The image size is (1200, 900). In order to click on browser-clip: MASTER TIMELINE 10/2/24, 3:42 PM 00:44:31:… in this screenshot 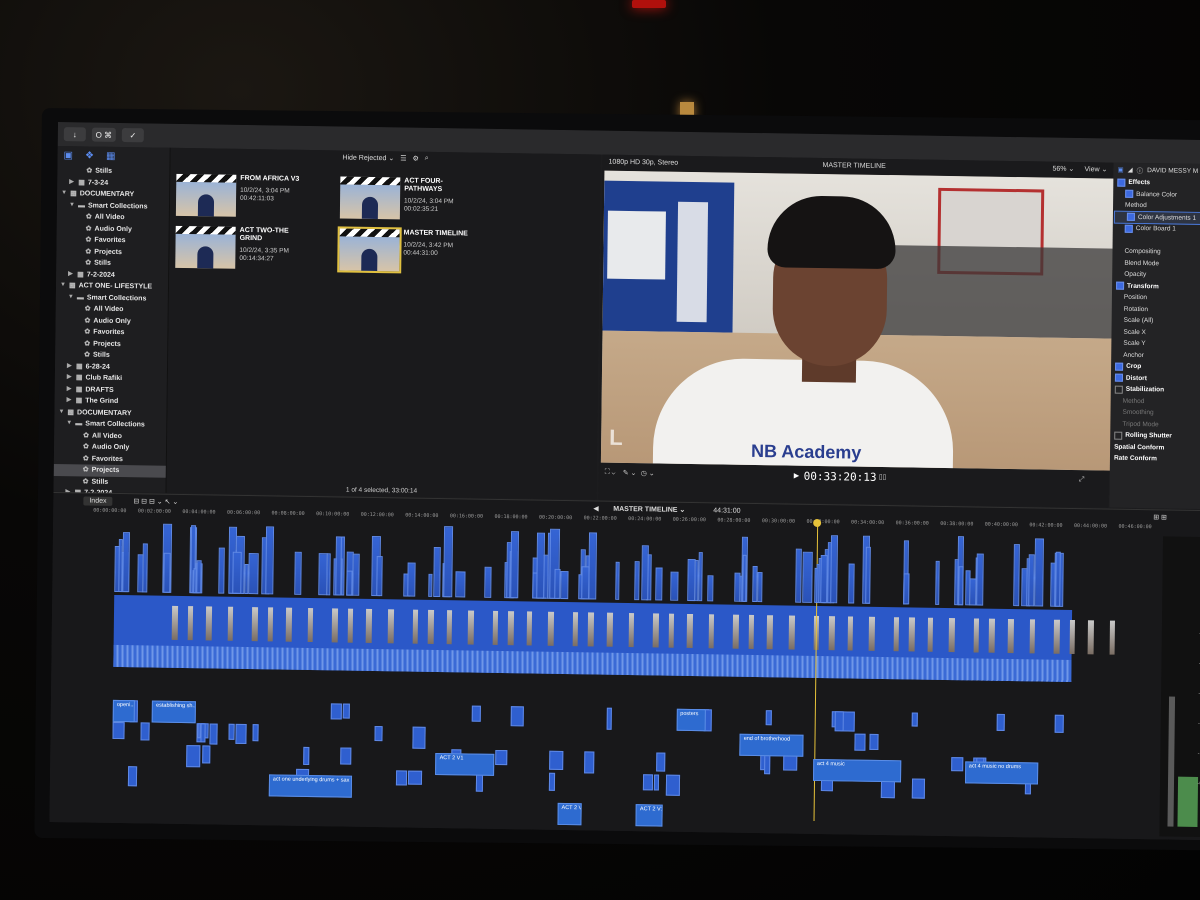, I will do `click(402, 250)`.